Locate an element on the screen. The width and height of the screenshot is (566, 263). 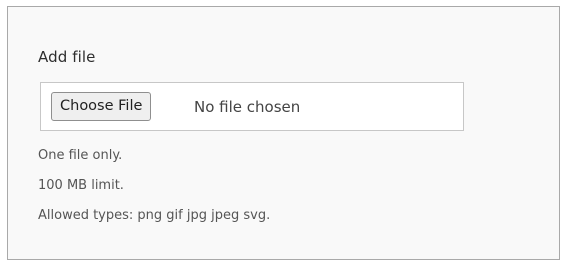
help-text-size-limit: 100 MB limit. is located at coordinates (81, 185).